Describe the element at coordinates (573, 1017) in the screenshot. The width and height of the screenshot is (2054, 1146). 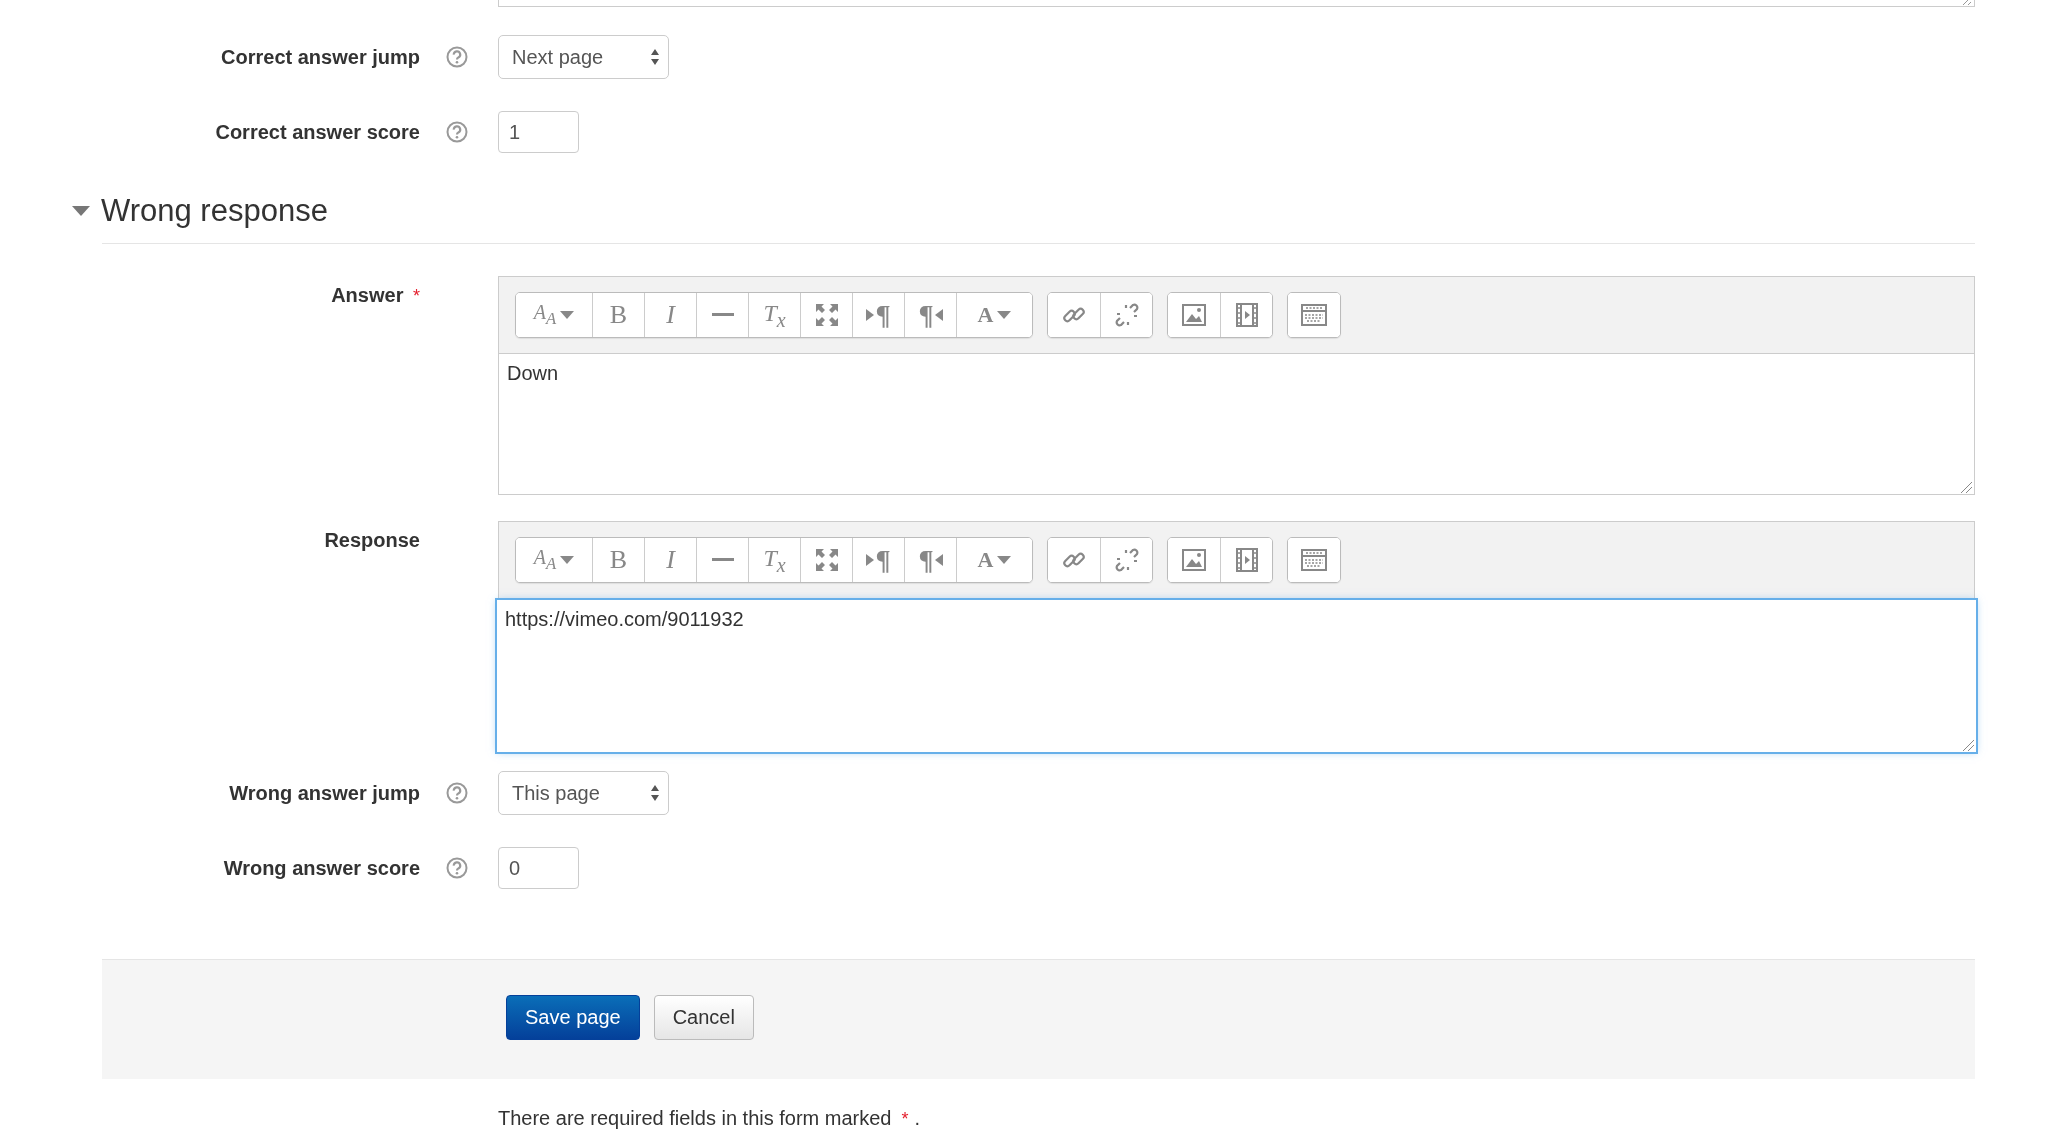
I see `save-button: Save page` at that location.